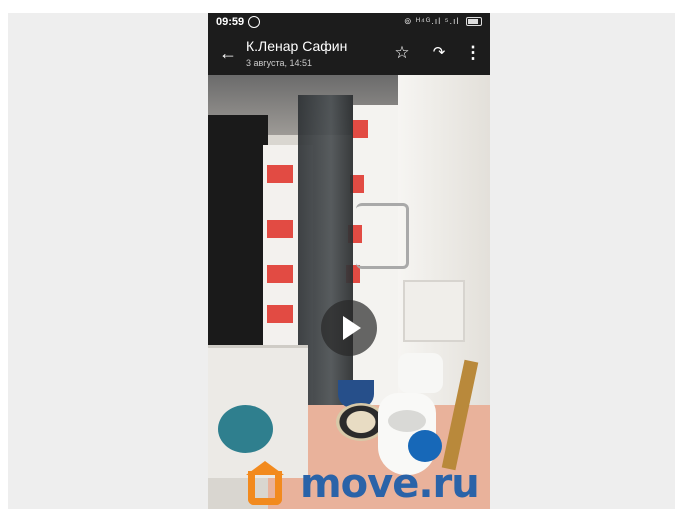 The height and width of the screenshot is (517, 683). I want to click on status-indicators: ⊚ ᴴ⁴ᴳ.ıl ⁵.ıl, so click(443, 21).